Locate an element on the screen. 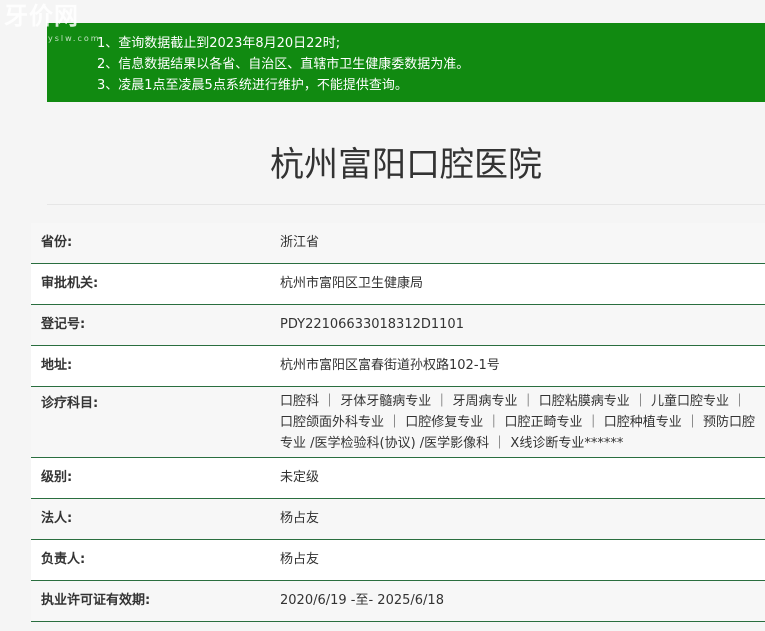  watermark-logo: 牙价网 is located at coordinates (41, 16).